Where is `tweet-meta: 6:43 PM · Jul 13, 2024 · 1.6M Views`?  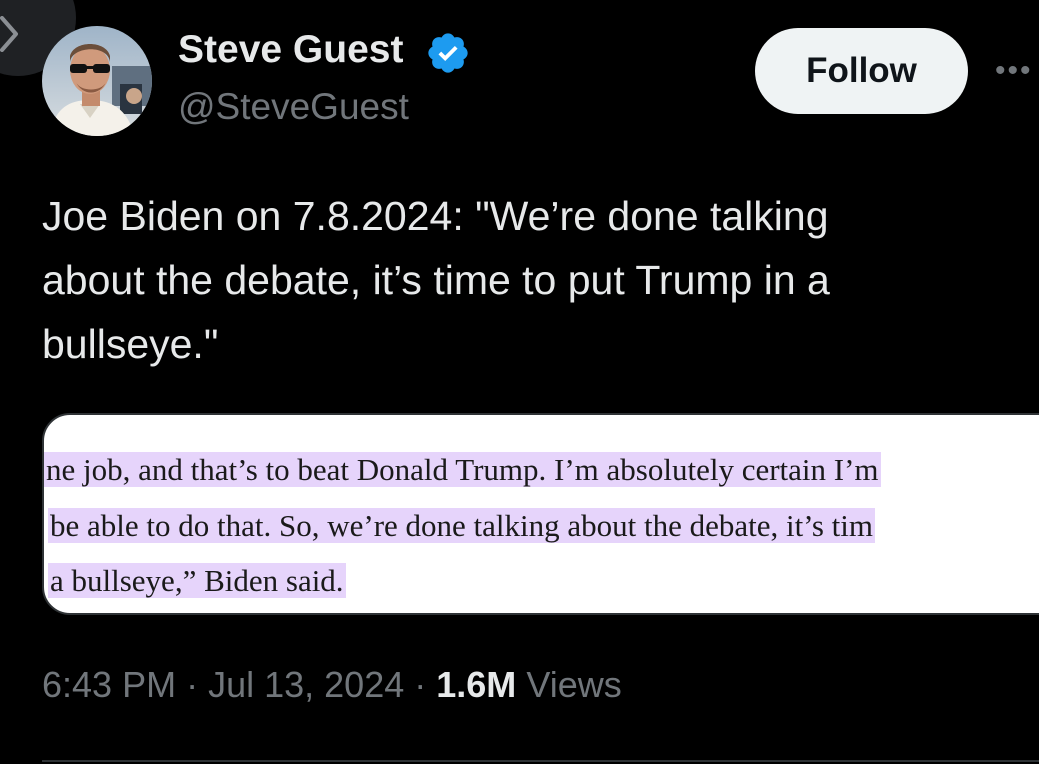
tweet-meta: 6:43 PM · Jul 13, 2024 · 1.6M Views is located at coordinates (332, 685).